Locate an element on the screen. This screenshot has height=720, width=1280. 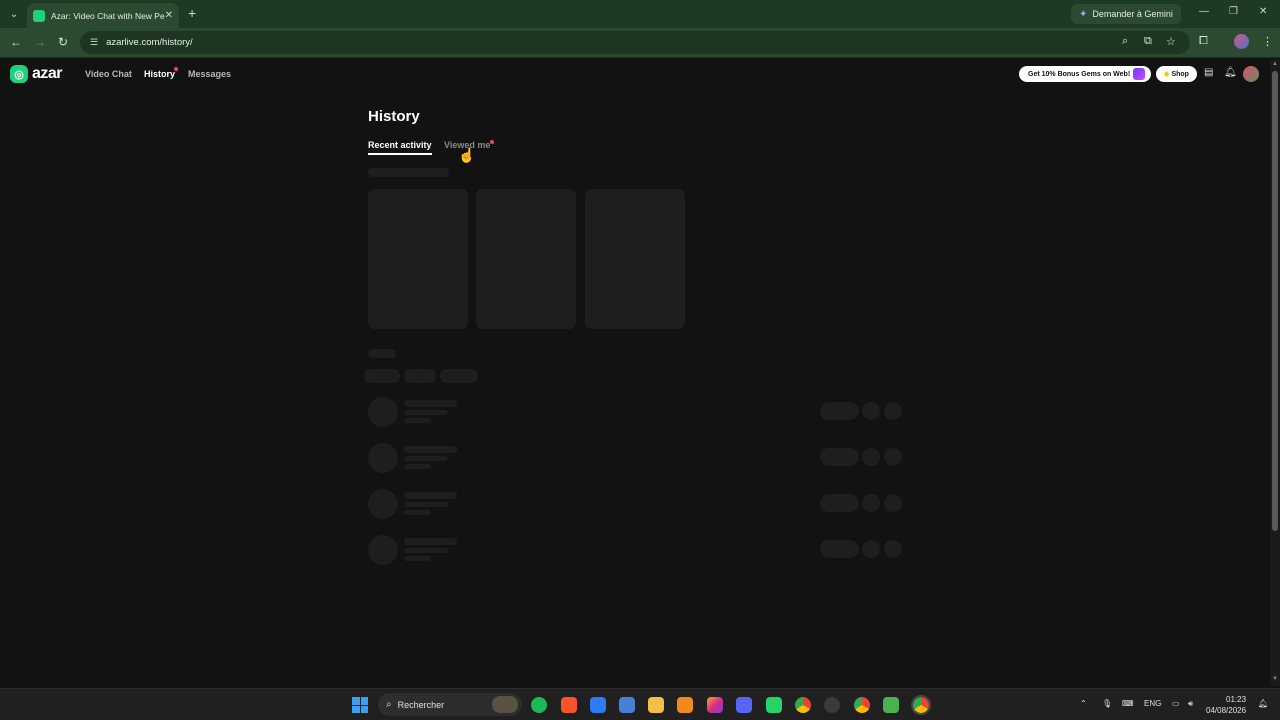
bookmark-star-icon: ☆ is located at coordinates (1171, 41).